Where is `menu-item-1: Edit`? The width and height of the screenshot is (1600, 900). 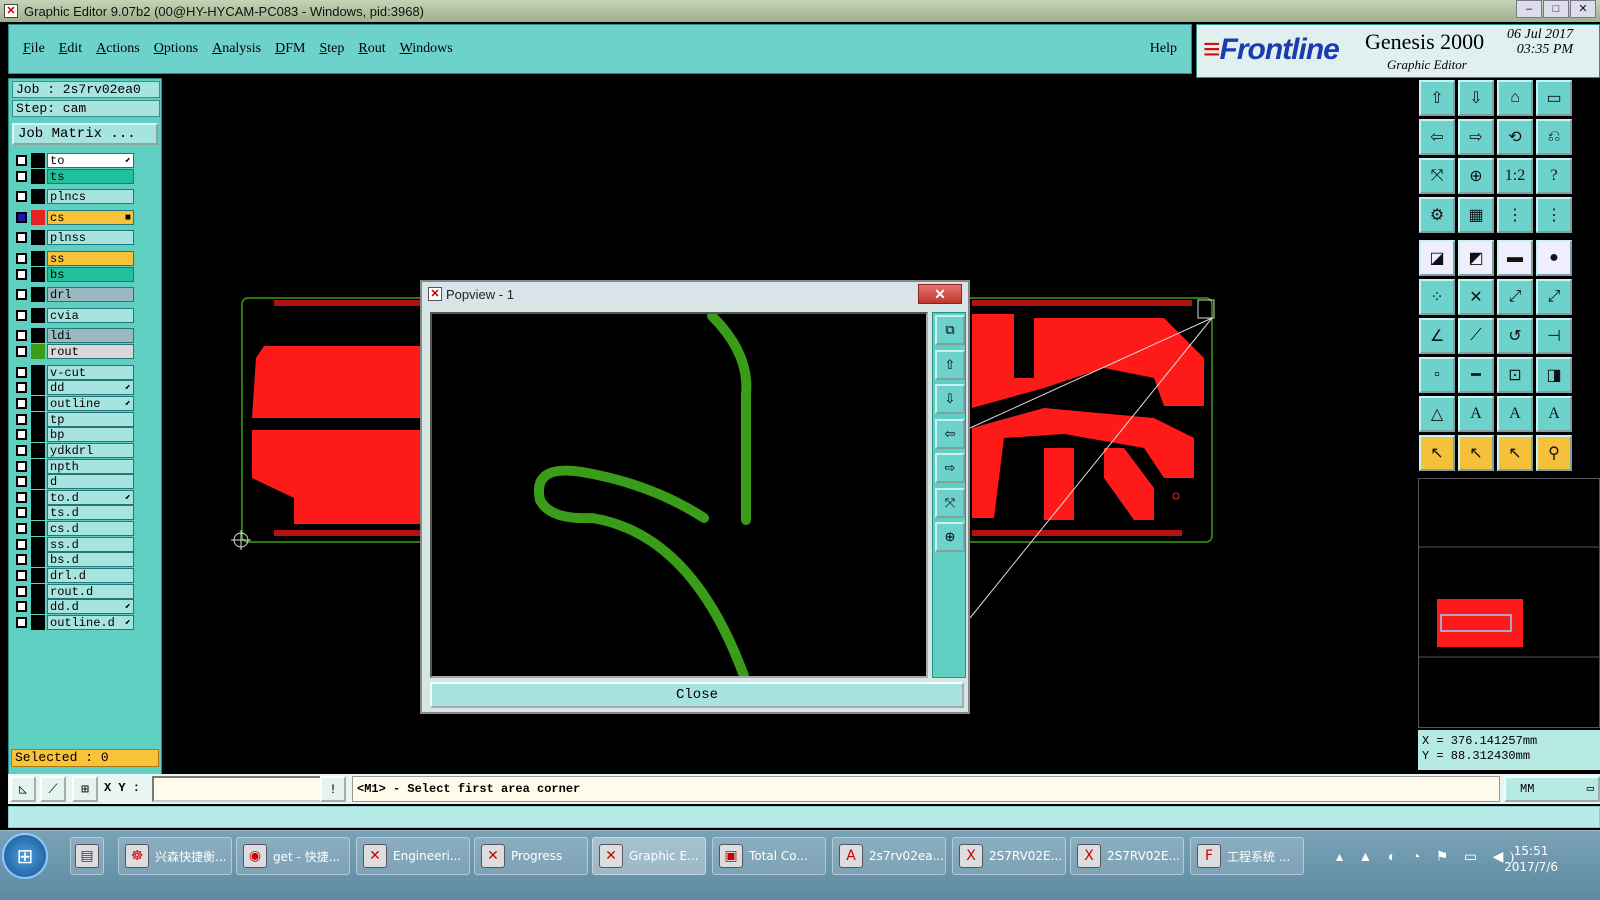 menu-item-1: Edit is located at coordinates (70, 49).